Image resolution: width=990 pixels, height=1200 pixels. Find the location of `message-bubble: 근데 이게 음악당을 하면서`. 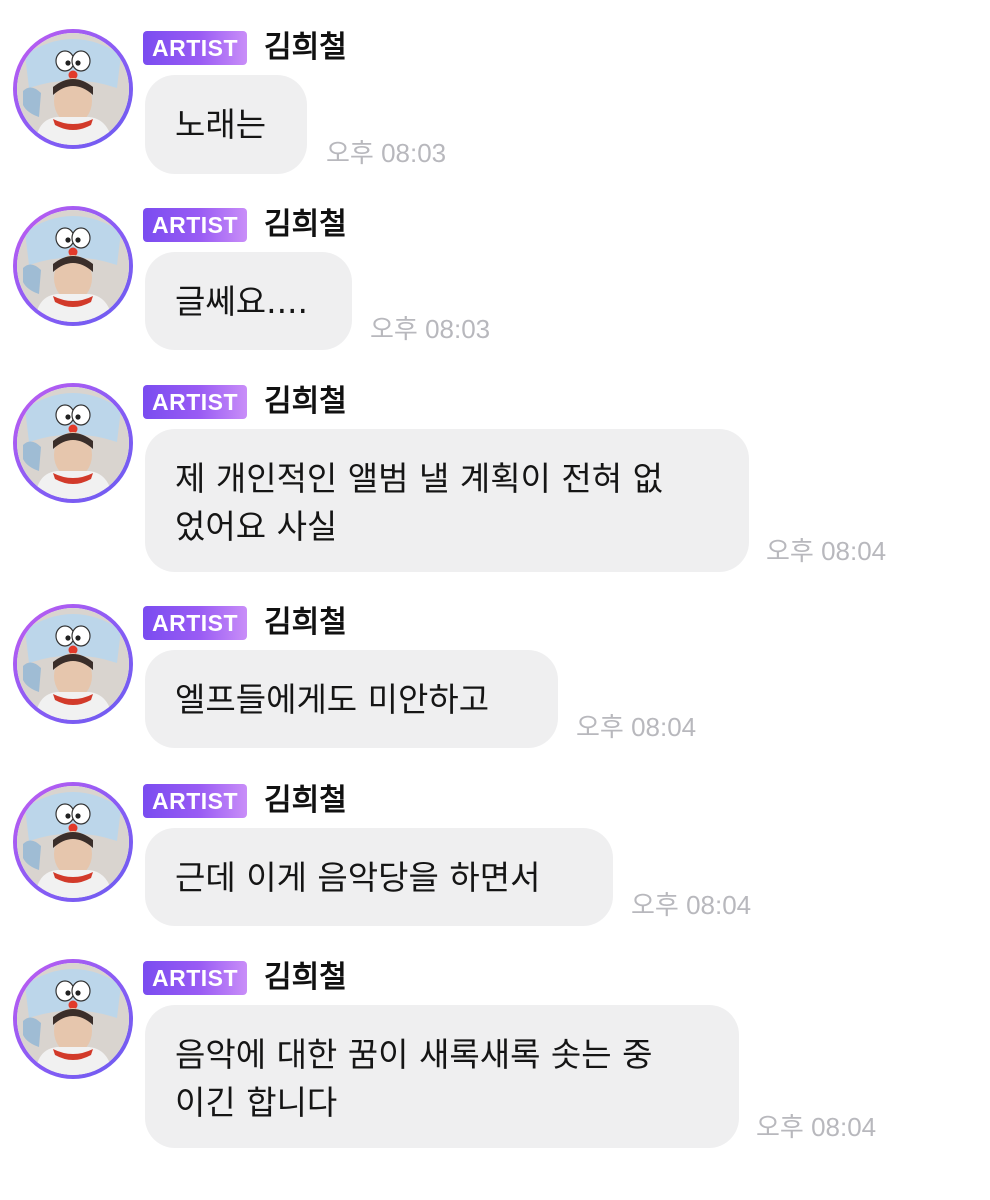

message-bubble: 근데 이게 음악당을 하면서 is located at coordinates (379, 877).